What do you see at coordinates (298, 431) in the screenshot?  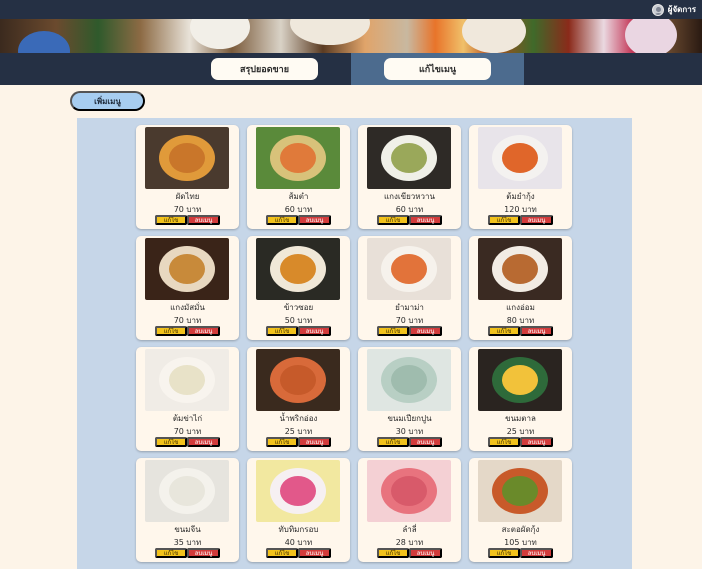 I see `menu-item-price: 25 บาท` at bounding box center [298, 431].